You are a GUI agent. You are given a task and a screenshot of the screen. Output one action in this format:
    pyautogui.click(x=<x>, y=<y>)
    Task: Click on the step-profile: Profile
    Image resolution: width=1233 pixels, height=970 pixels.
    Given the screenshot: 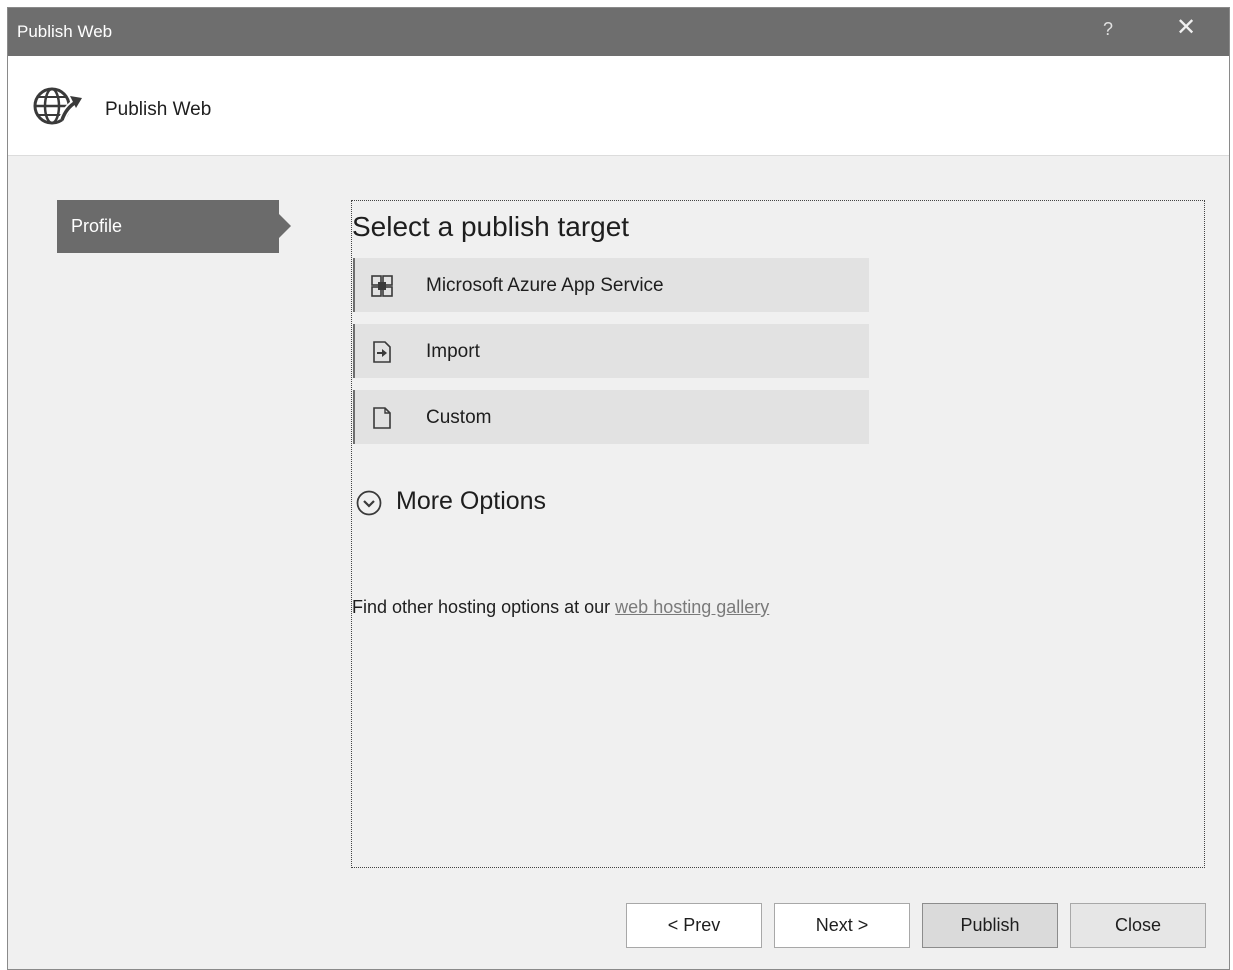 What is the action you would take?
    pyautogui.click(x=174, y=226)
    